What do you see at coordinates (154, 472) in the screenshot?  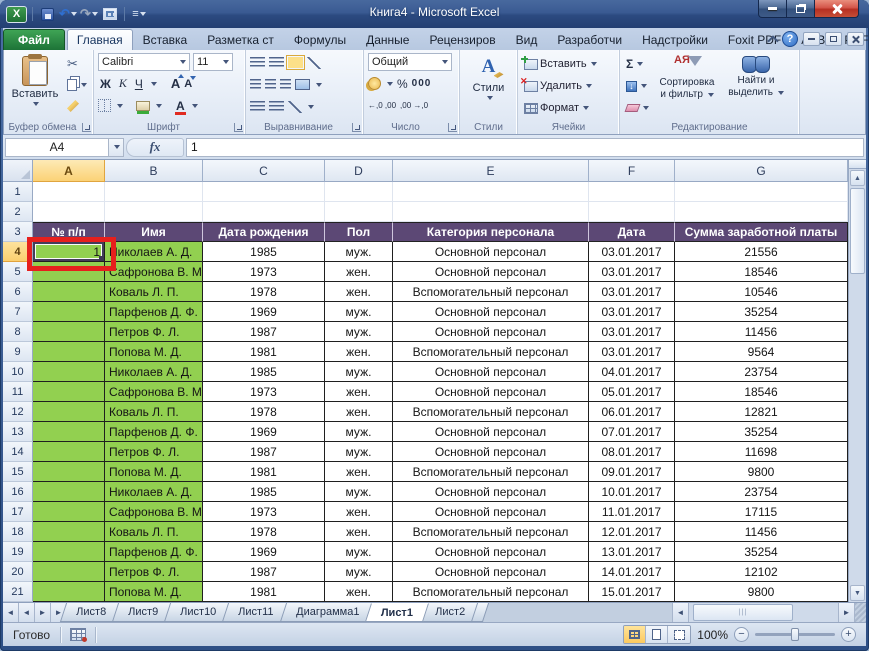 I see `cell-B15: Попова М. Д.` at bounding box center [154, 472].